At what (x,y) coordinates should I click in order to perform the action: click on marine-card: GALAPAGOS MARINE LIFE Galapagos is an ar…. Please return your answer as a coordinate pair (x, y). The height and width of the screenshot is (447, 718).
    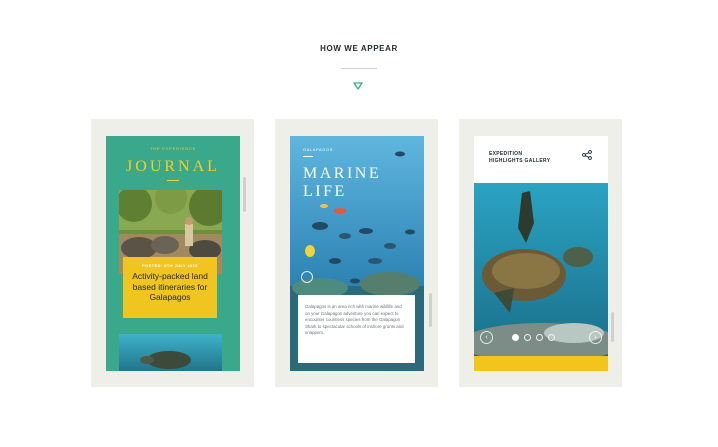
    Looking at the image, I should click on (356, 253).